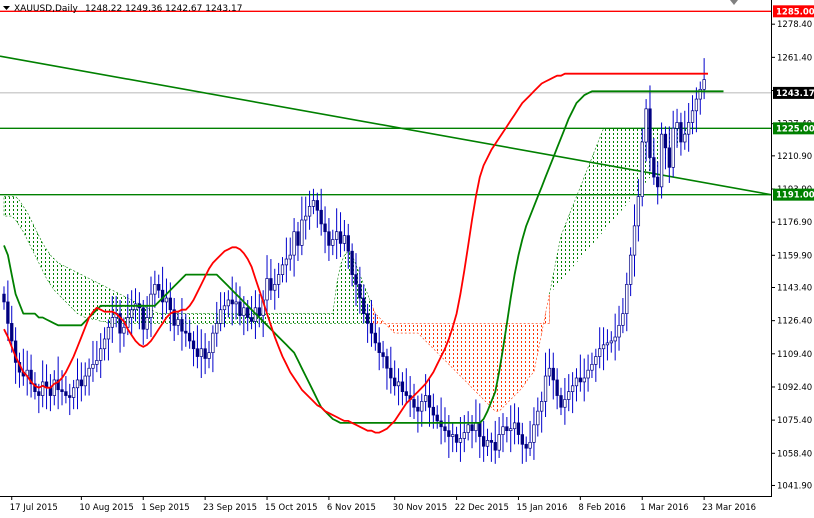 The image size is (814, 518). I want to click on ohlc-values: 1248.22 1249.36 1242.67 1243.17, so click(163, 9).